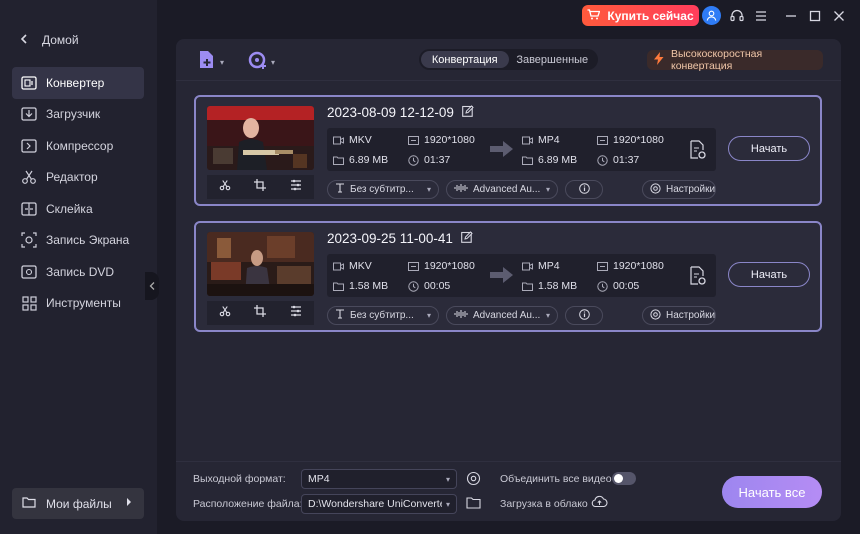 Image resolution: width=860 pixels, height=534 pixels. Describe the element at coordinates (838, 15) in the screenshot. I see `close-icon` at that location.